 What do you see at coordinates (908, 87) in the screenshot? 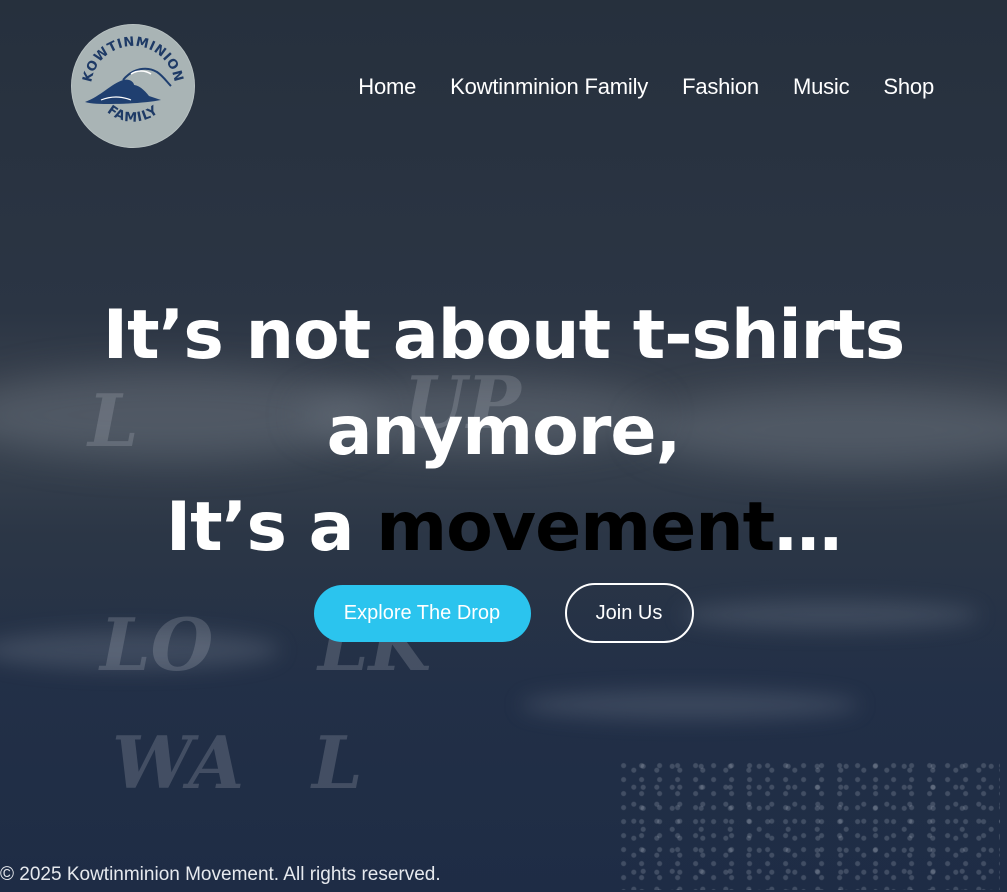
I see `nav-shop: Shop` at bounding box center [908, 87].